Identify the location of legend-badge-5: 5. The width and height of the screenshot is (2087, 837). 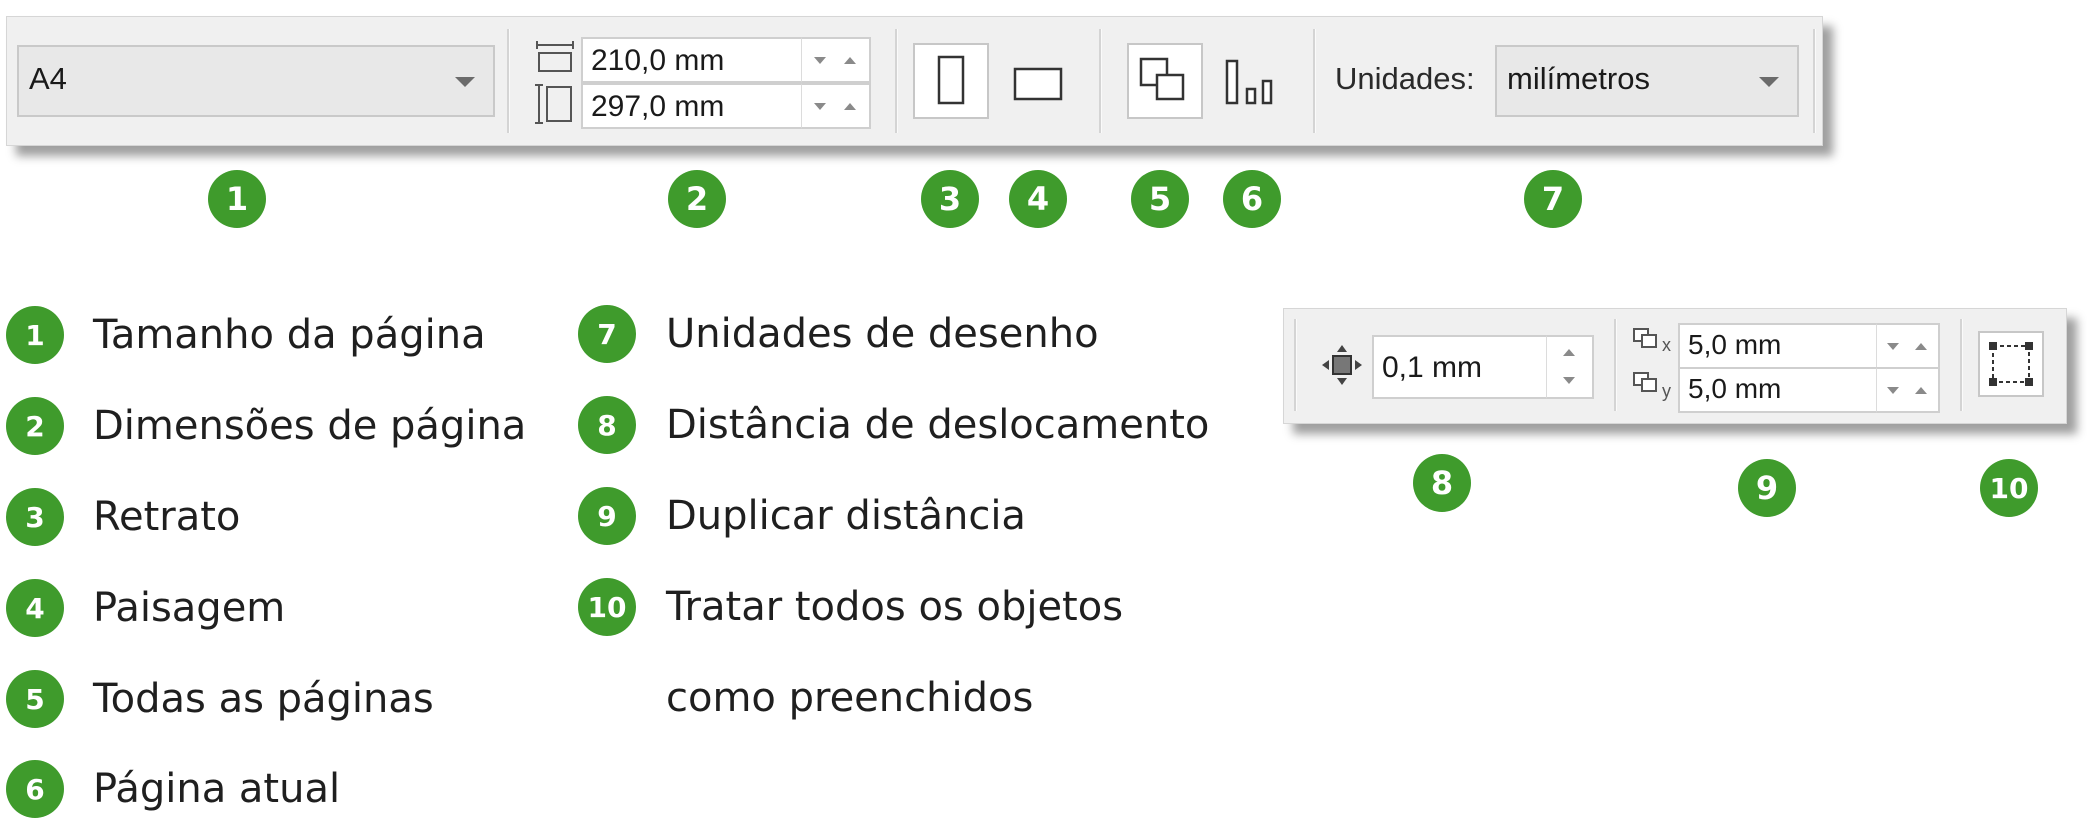
(35, 699).